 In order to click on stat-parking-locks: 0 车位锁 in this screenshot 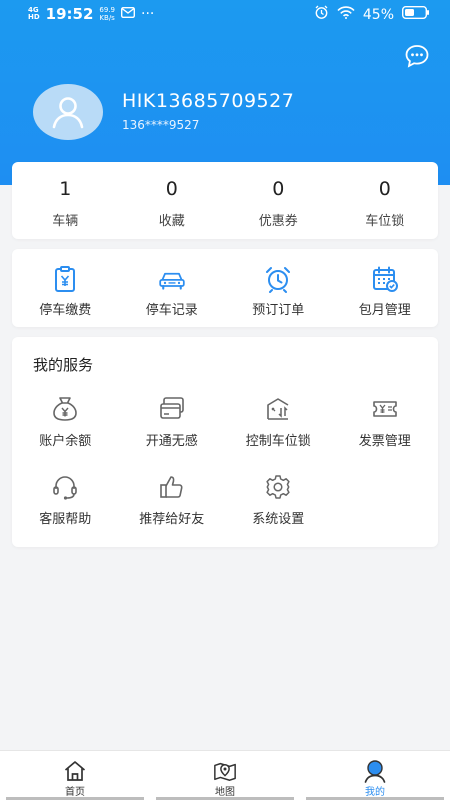, I will do `click(385, 200)`.